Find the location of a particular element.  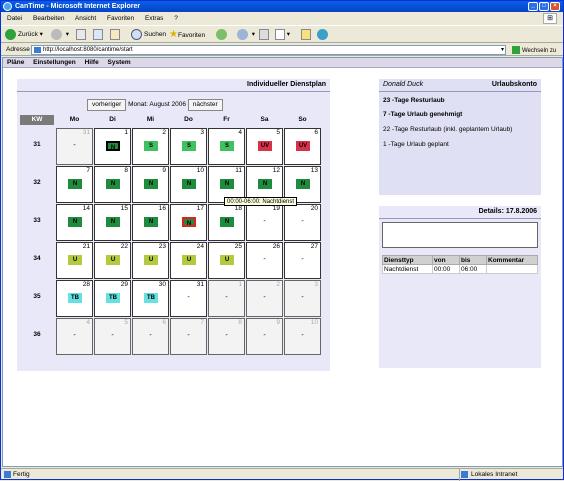

day-cell: 9- is located at coordinates (264, 336).